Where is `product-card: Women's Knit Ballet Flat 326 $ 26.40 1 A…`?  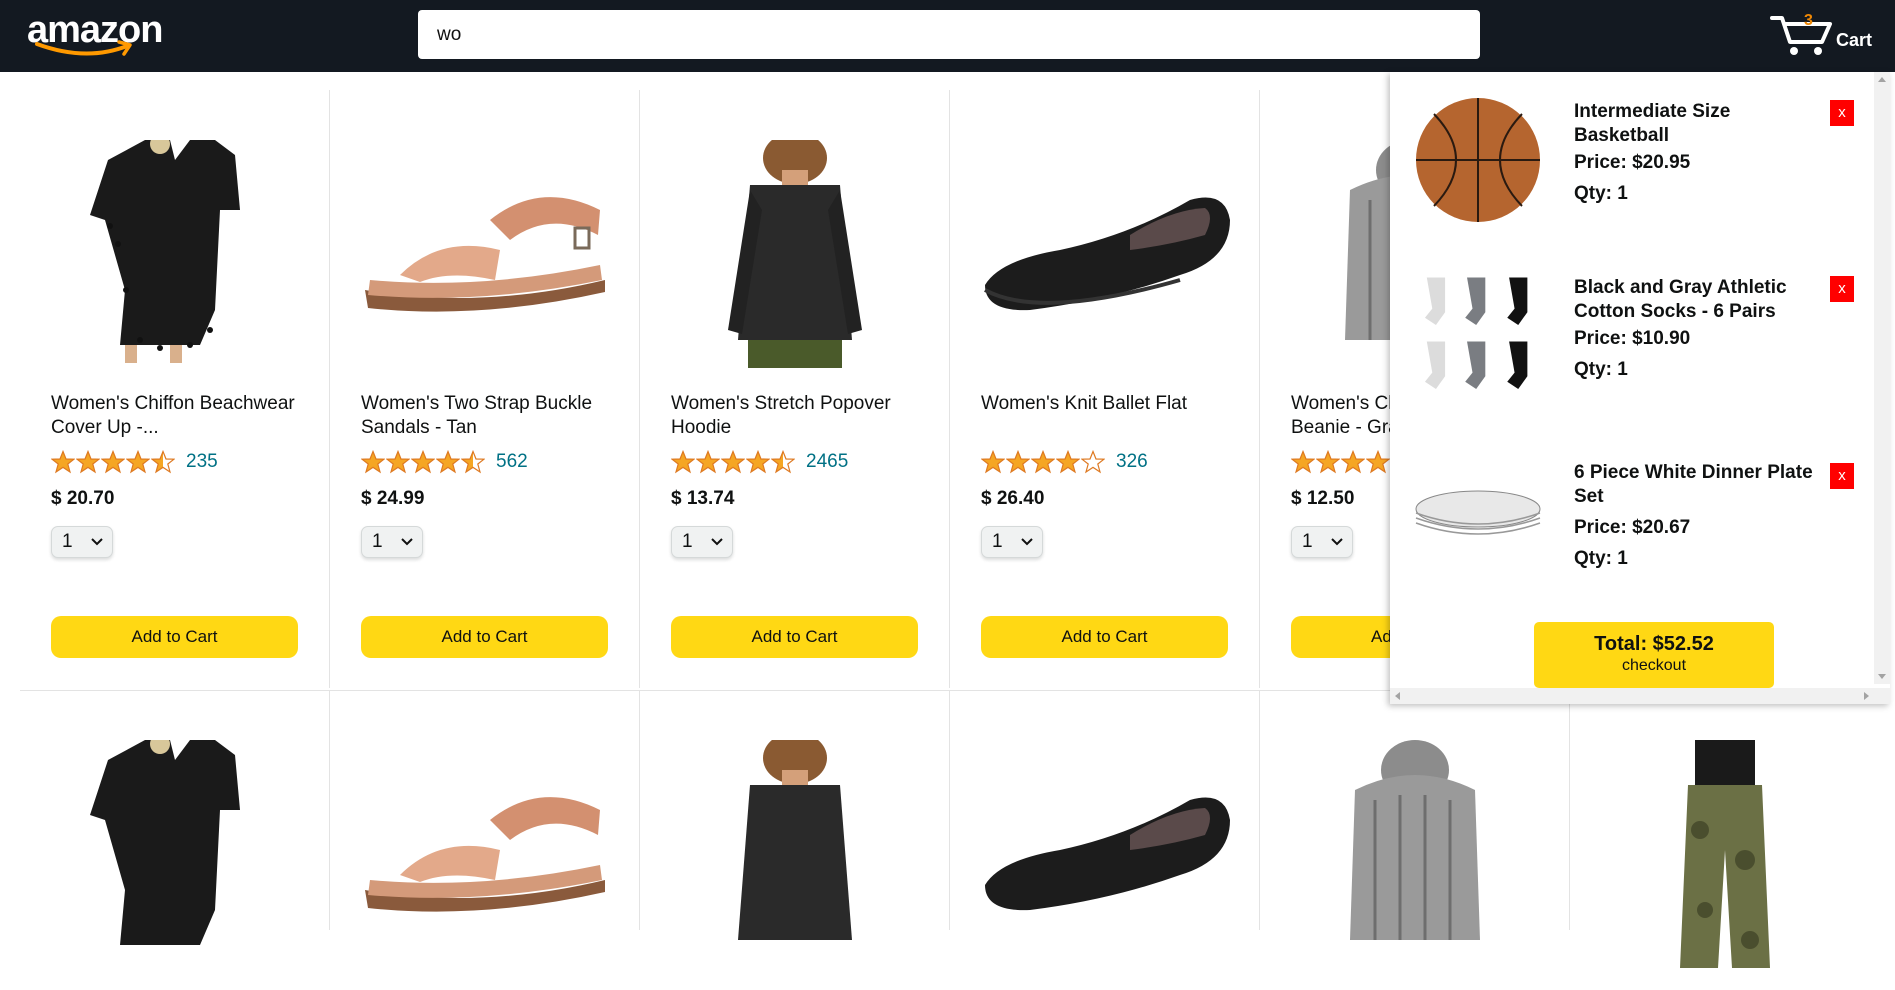
product-card: Women's Knit Ballet Flat 326 $ 26.40 1 A… is located at coordinates (1105, 389).